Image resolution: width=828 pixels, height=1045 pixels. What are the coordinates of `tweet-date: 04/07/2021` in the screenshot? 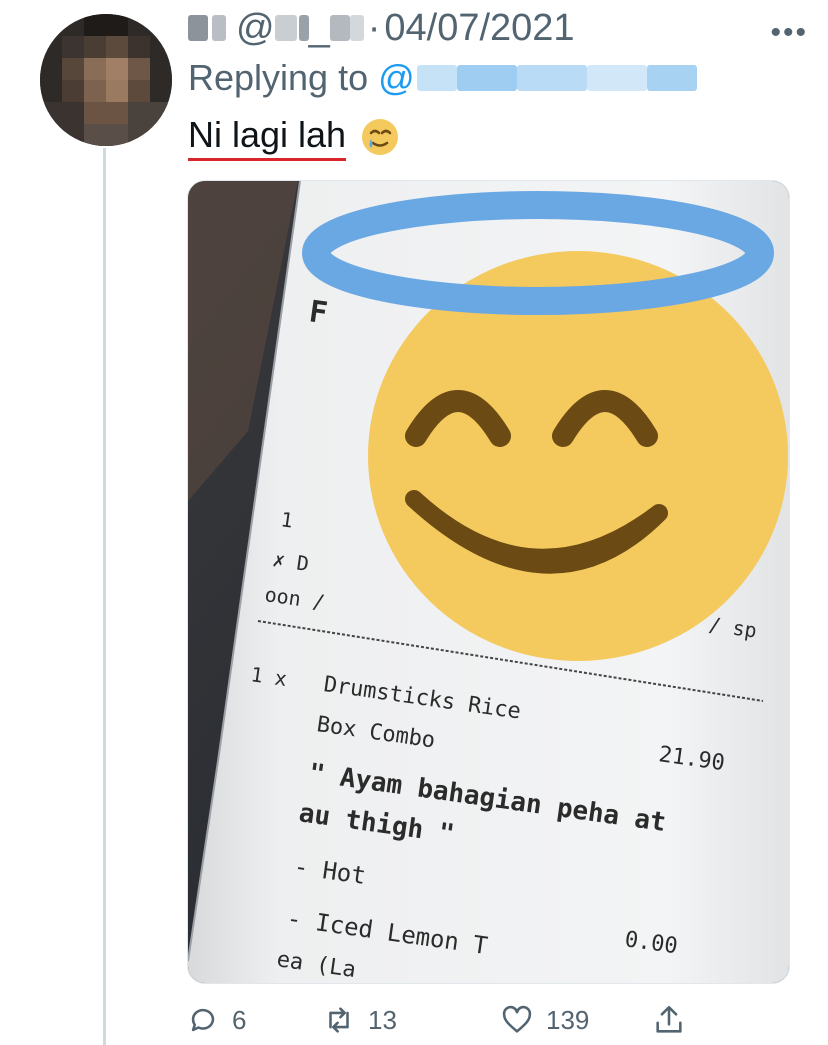 It's located at (479, 28).